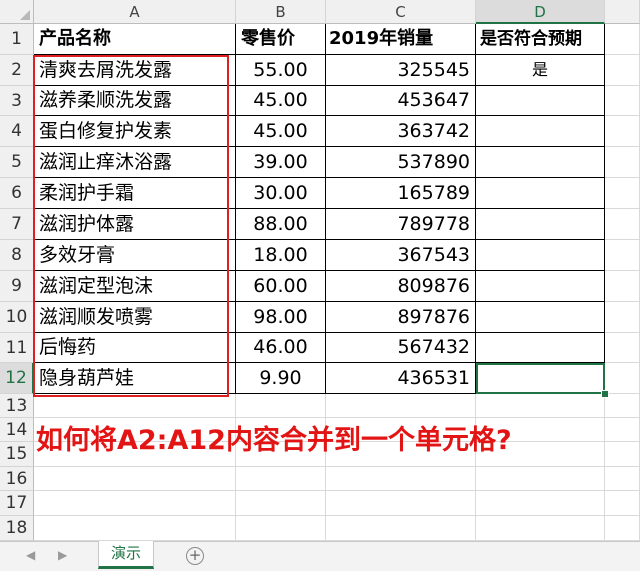 This screenshot has height=571, width=640. Describe the element at coordinates (17, 430) in the screenshot. I see `row-header-14: 14` at that location.